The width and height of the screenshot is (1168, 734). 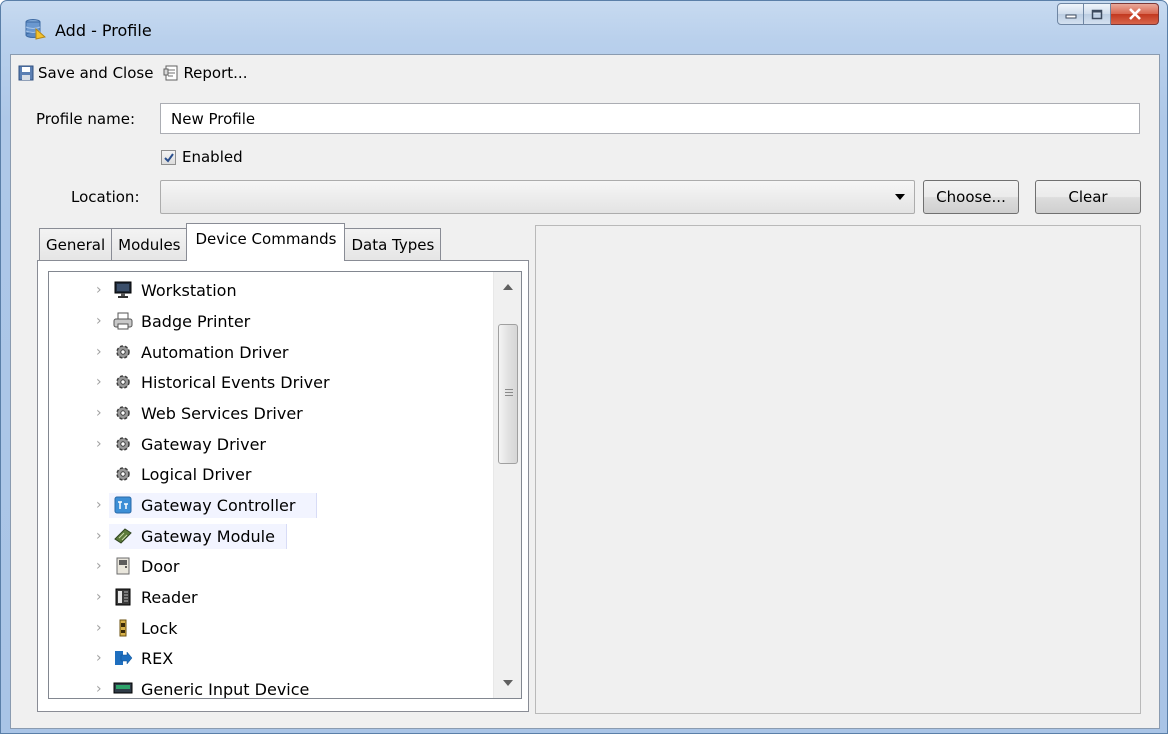 I want to click on tree-item-label: Lock, so click(x=159, y=628).